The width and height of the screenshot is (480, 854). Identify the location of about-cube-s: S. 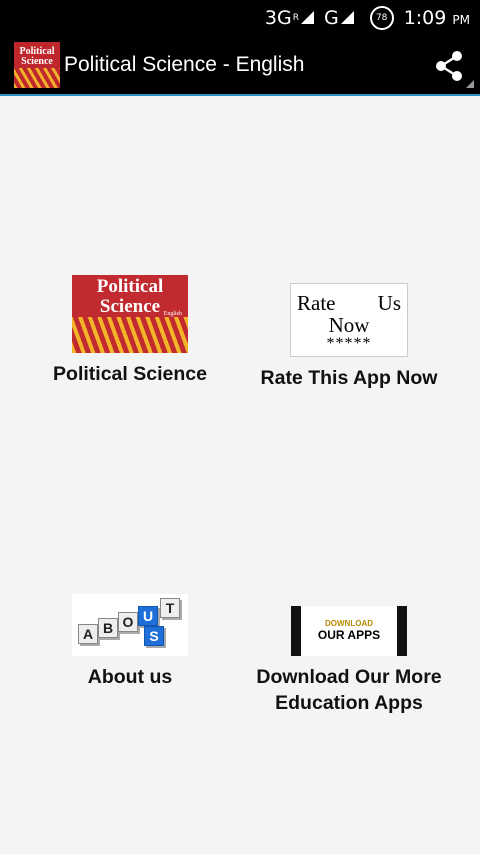
(154, 636).